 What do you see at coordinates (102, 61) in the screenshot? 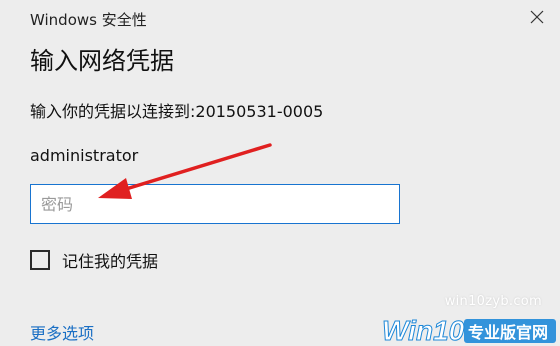
I see `dialog-heading: 输入网络凭据` at bounding box center [102, 61].